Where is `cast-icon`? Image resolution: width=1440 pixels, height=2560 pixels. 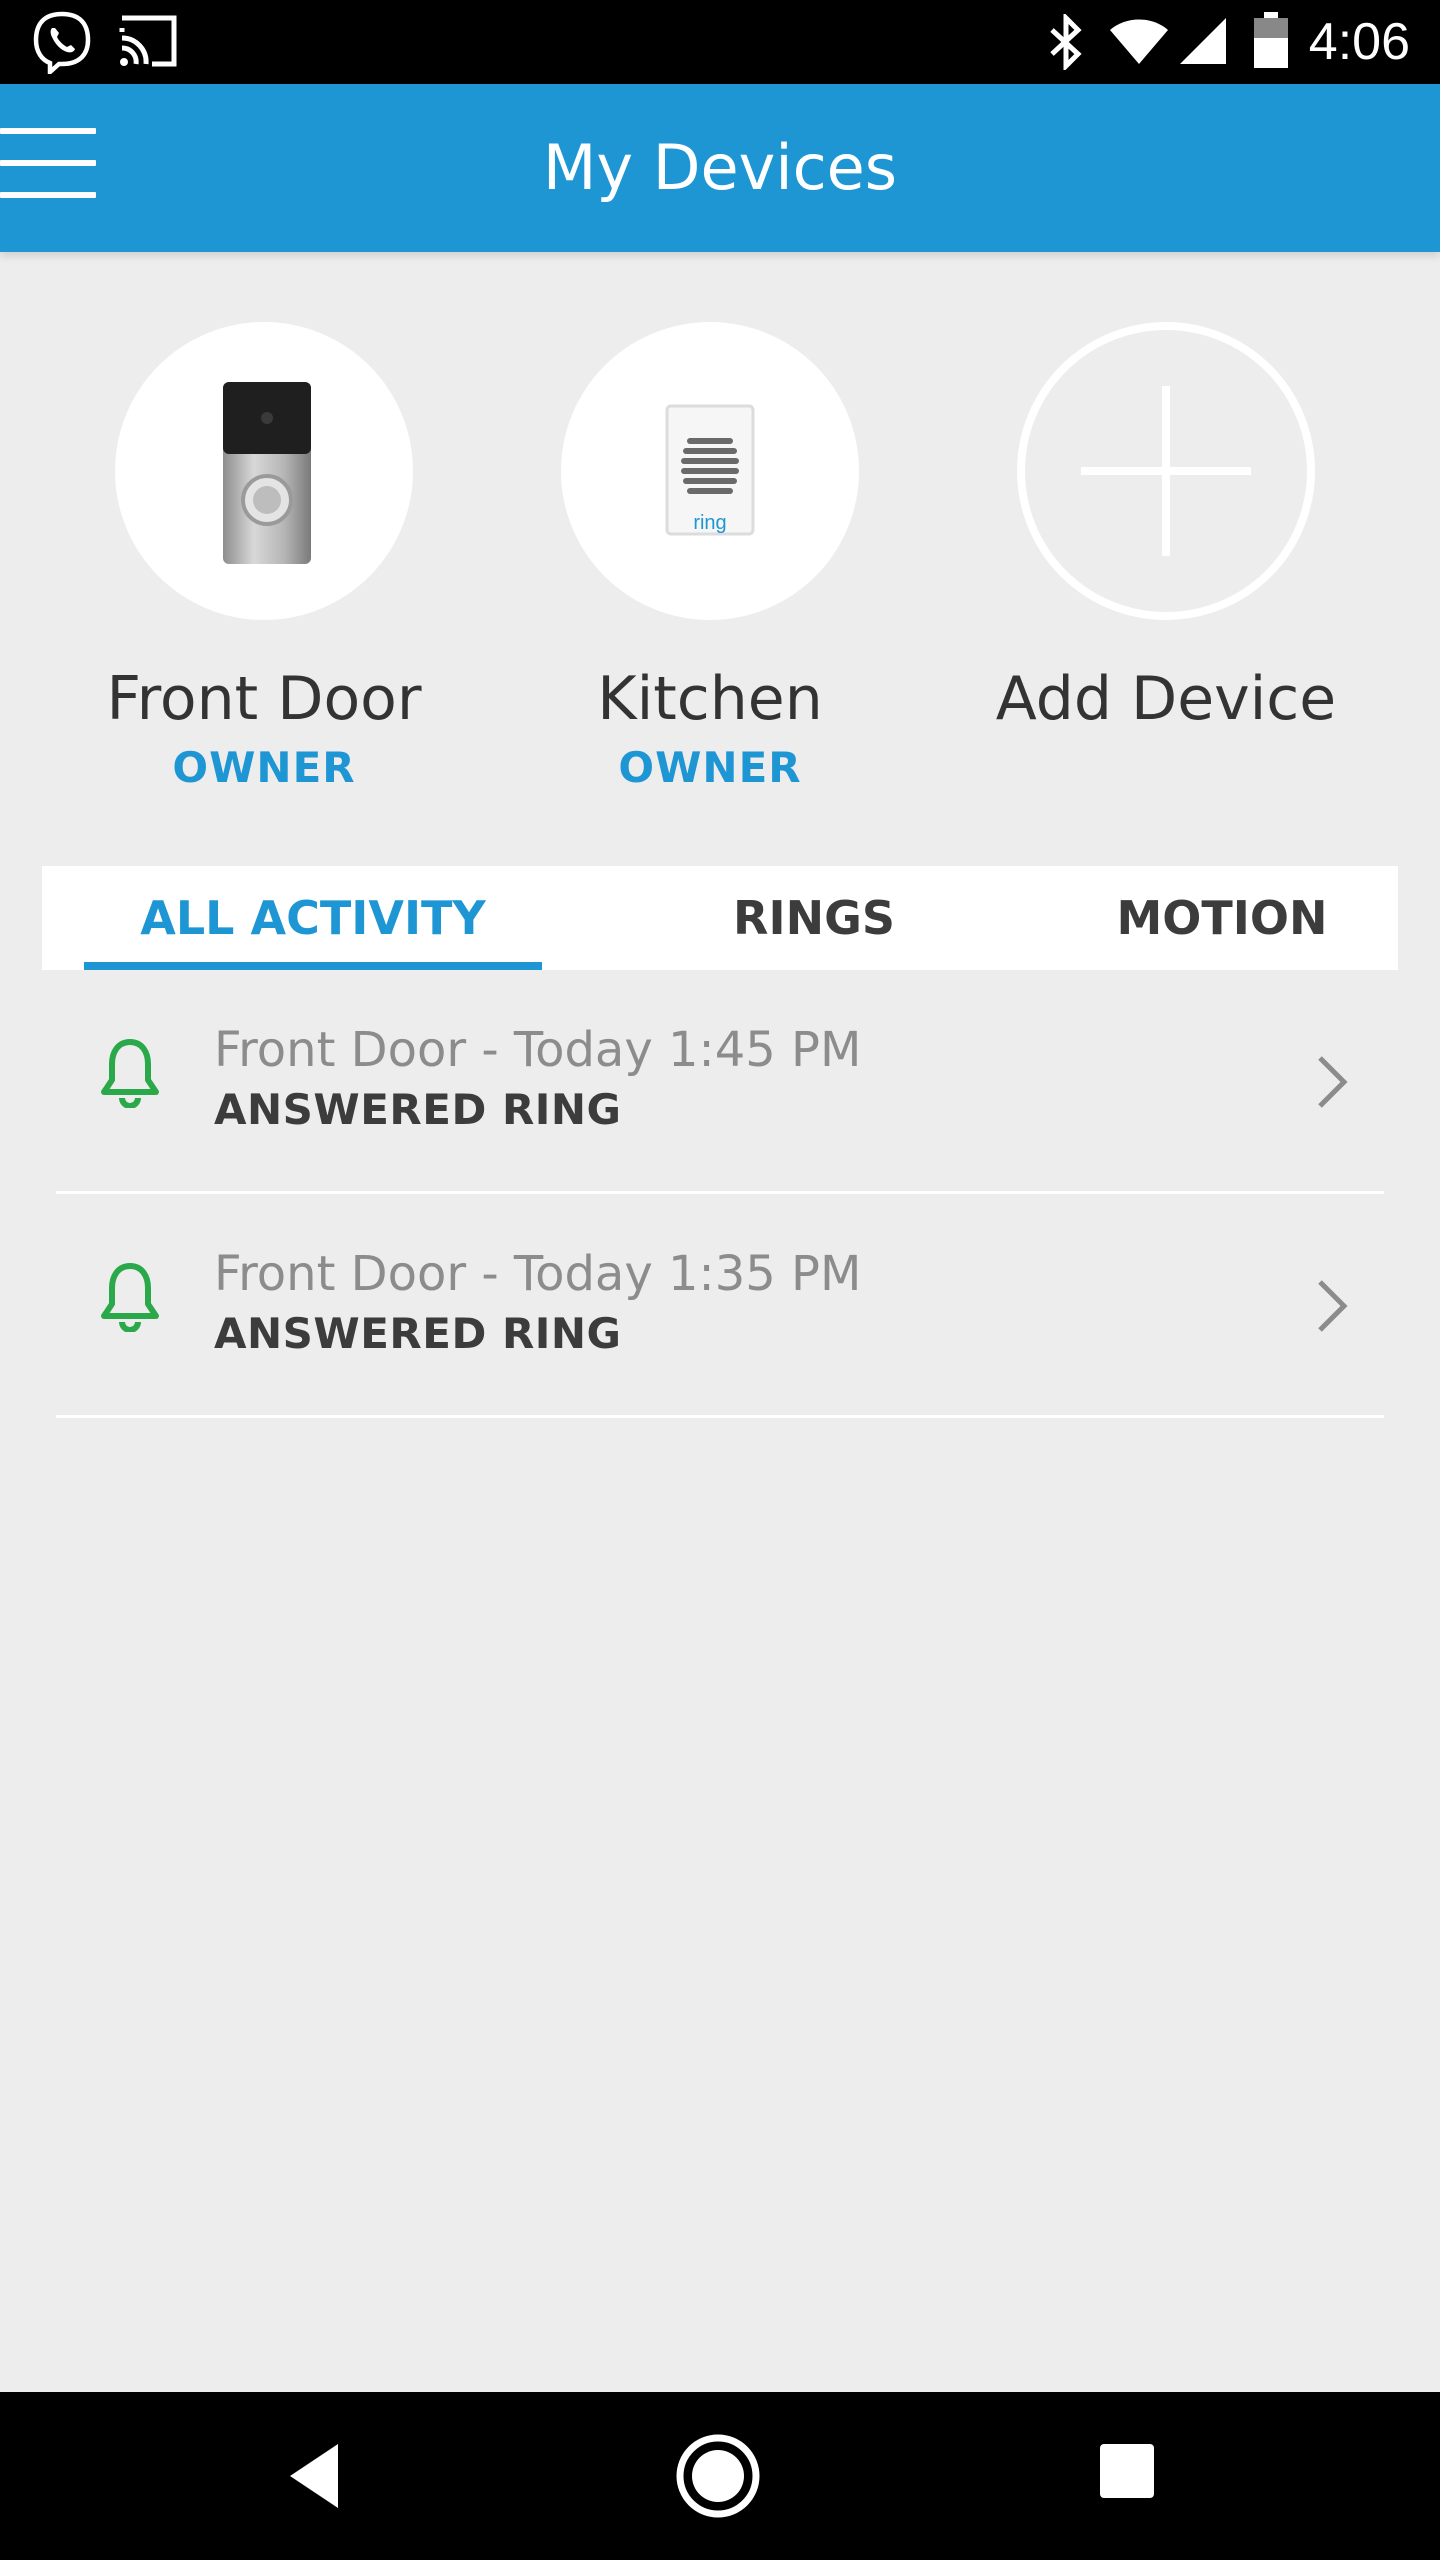 cast-icon is located at coordinates (148, 41).